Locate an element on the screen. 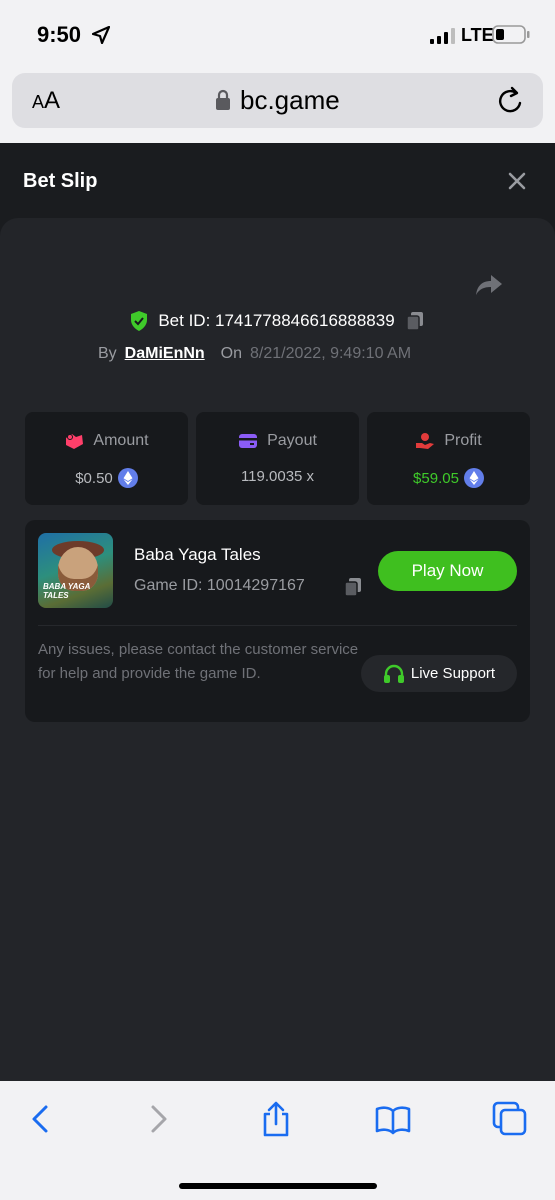 The image size is (555, 1200). share-icon is located at coordinates (276, 1119).